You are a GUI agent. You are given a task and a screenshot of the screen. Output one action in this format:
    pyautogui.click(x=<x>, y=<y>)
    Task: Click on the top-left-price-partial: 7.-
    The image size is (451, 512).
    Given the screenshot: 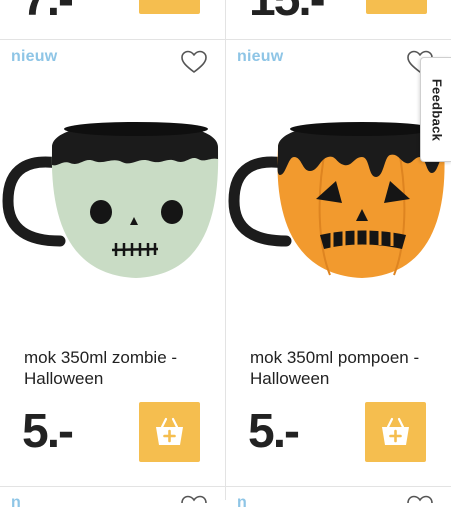 What is the action you would take?
    pyautogui.click(x=47, y=13)
    